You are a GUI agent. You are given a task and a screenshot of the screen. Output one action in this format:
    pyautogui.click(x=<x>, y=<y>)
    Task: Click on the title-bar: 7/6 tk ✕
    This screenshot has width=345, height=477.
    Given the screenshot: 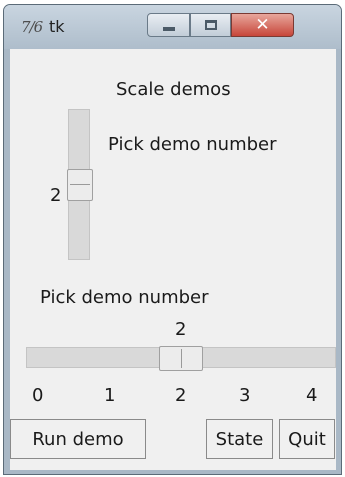 What is the action you would take?
    pyautogui.click(x=172, y=27)
    